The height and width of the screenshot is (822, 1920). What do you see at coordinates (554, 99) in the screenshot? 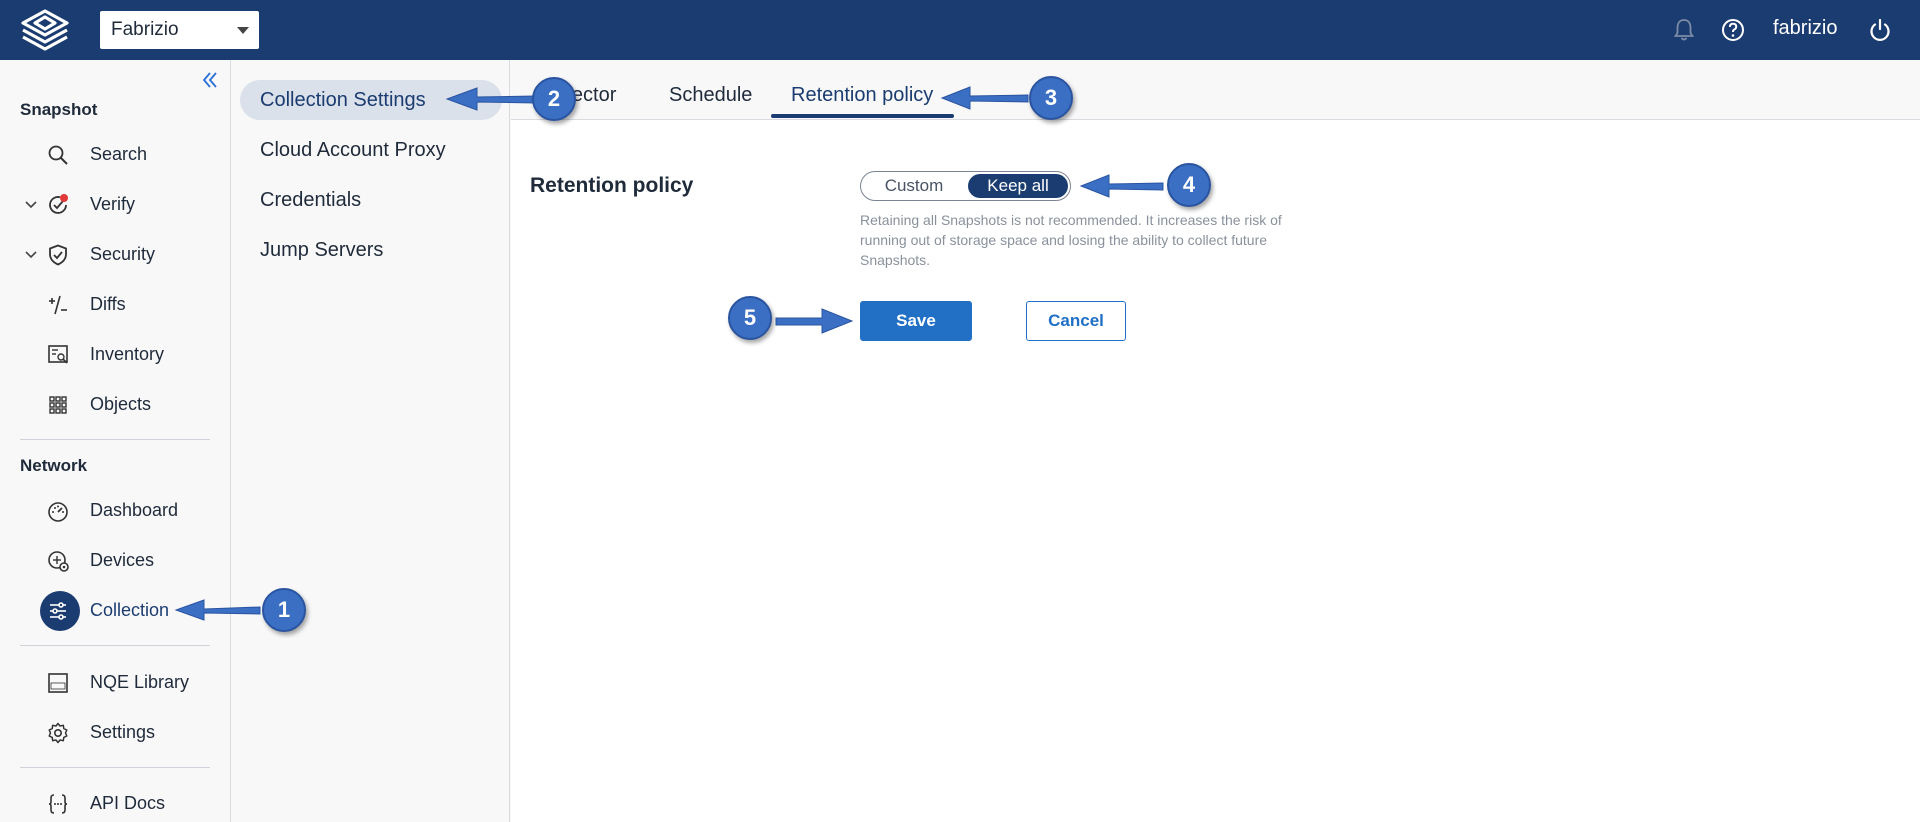
I see `annotation-badge-2: 2` at bounding box center [554, 99].